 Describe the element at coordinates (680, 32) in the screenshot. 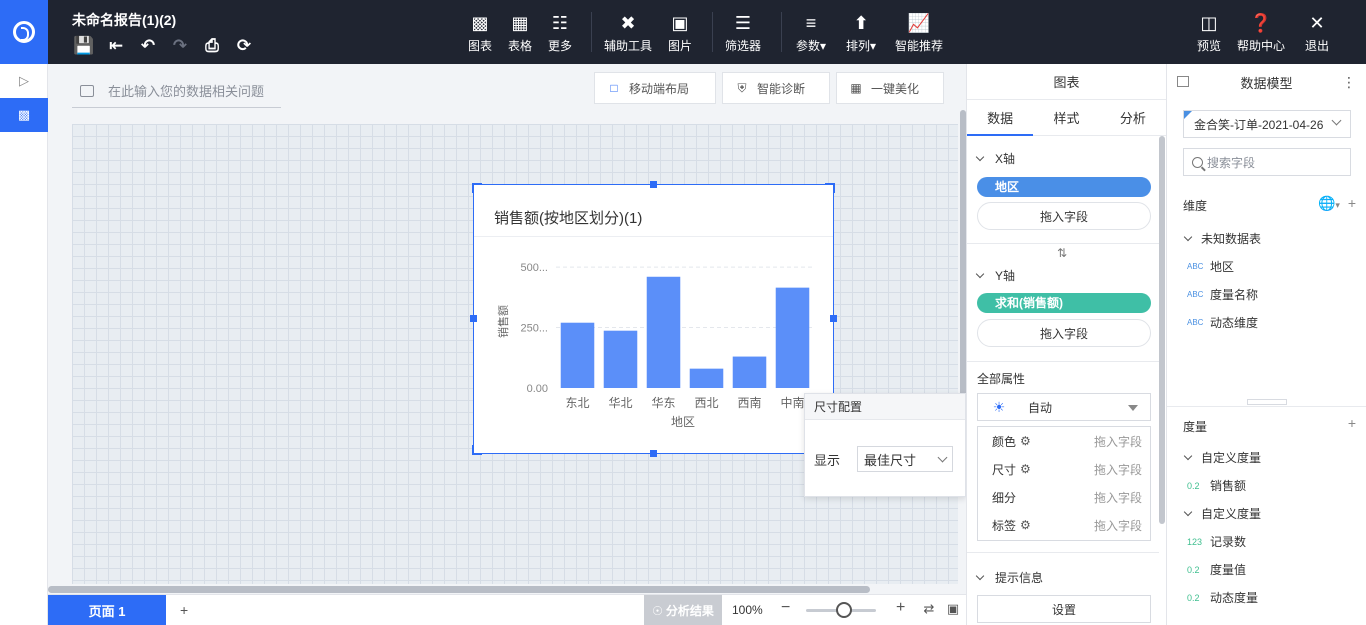

I see `image-button: ▣ 图片` at that location.